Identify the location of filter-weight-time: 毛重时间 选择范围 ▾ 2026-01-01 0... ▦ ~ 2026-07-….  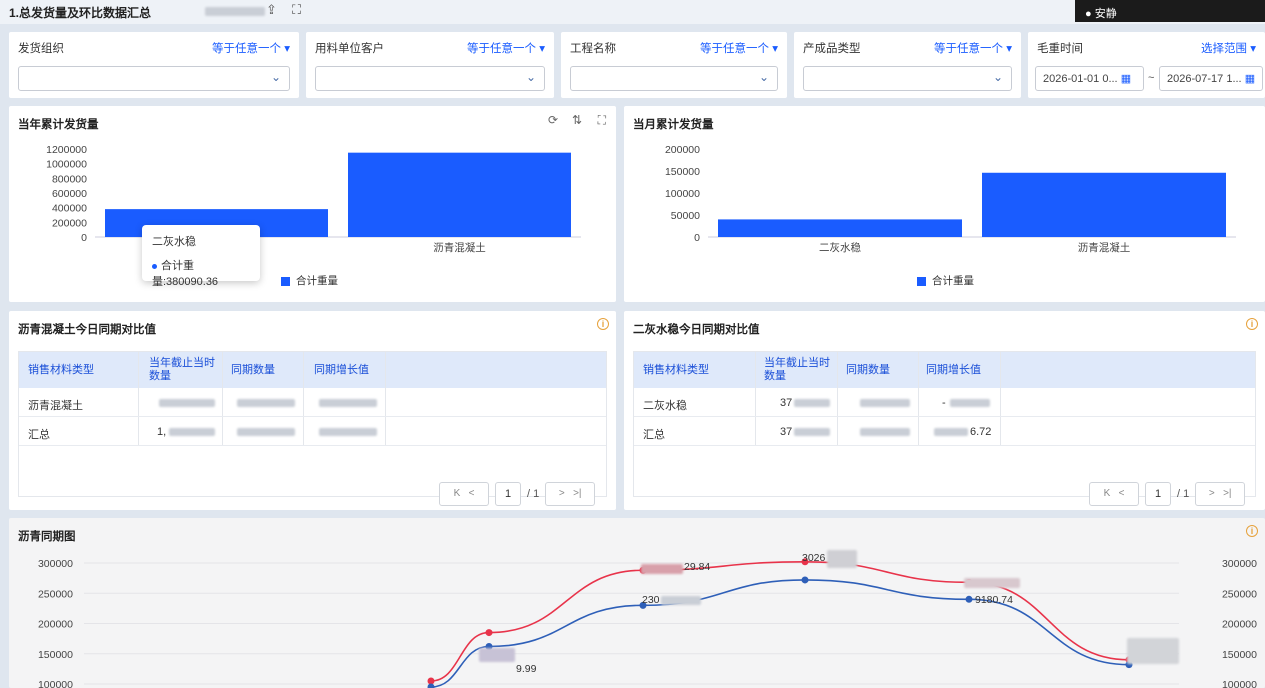
(1146, 65).